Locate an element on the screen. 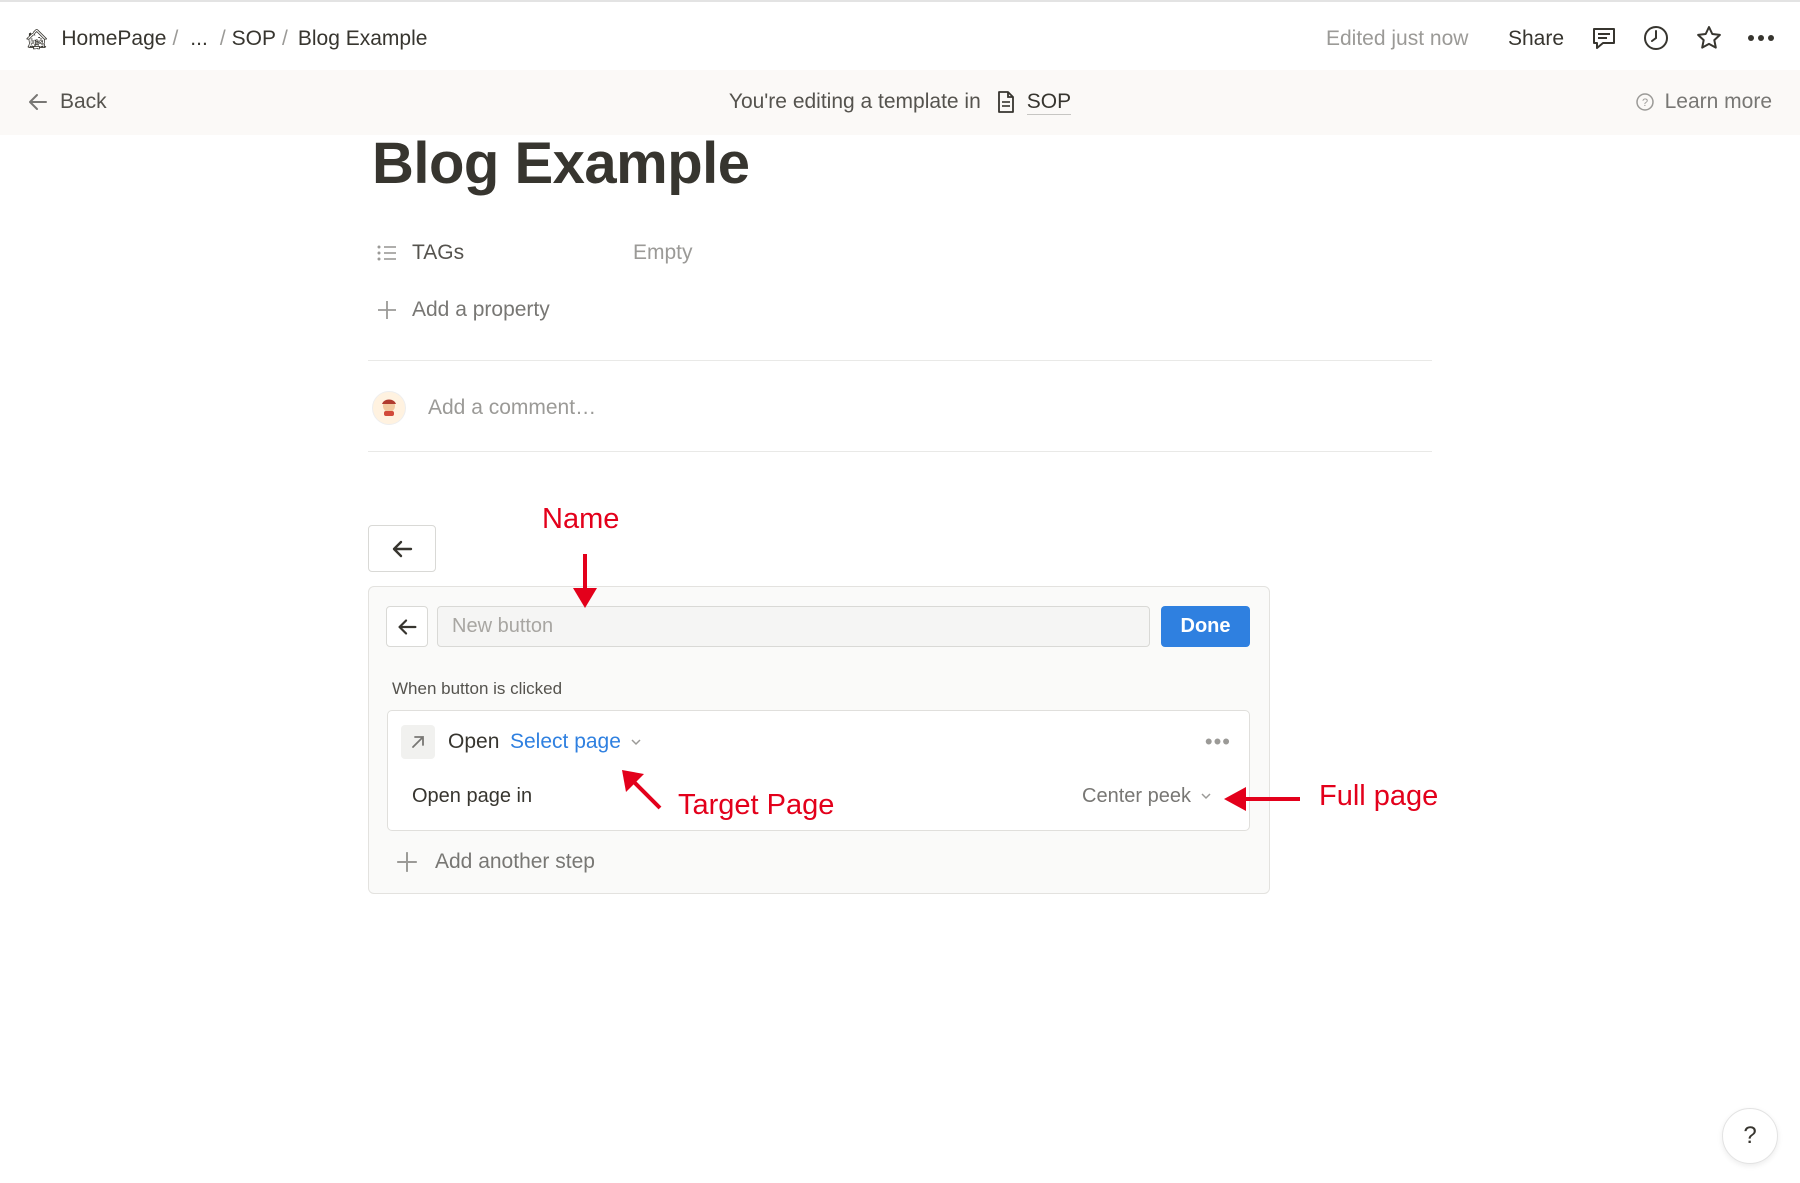  select-page-dropdown: Select page is located at coordinates (576, 742).